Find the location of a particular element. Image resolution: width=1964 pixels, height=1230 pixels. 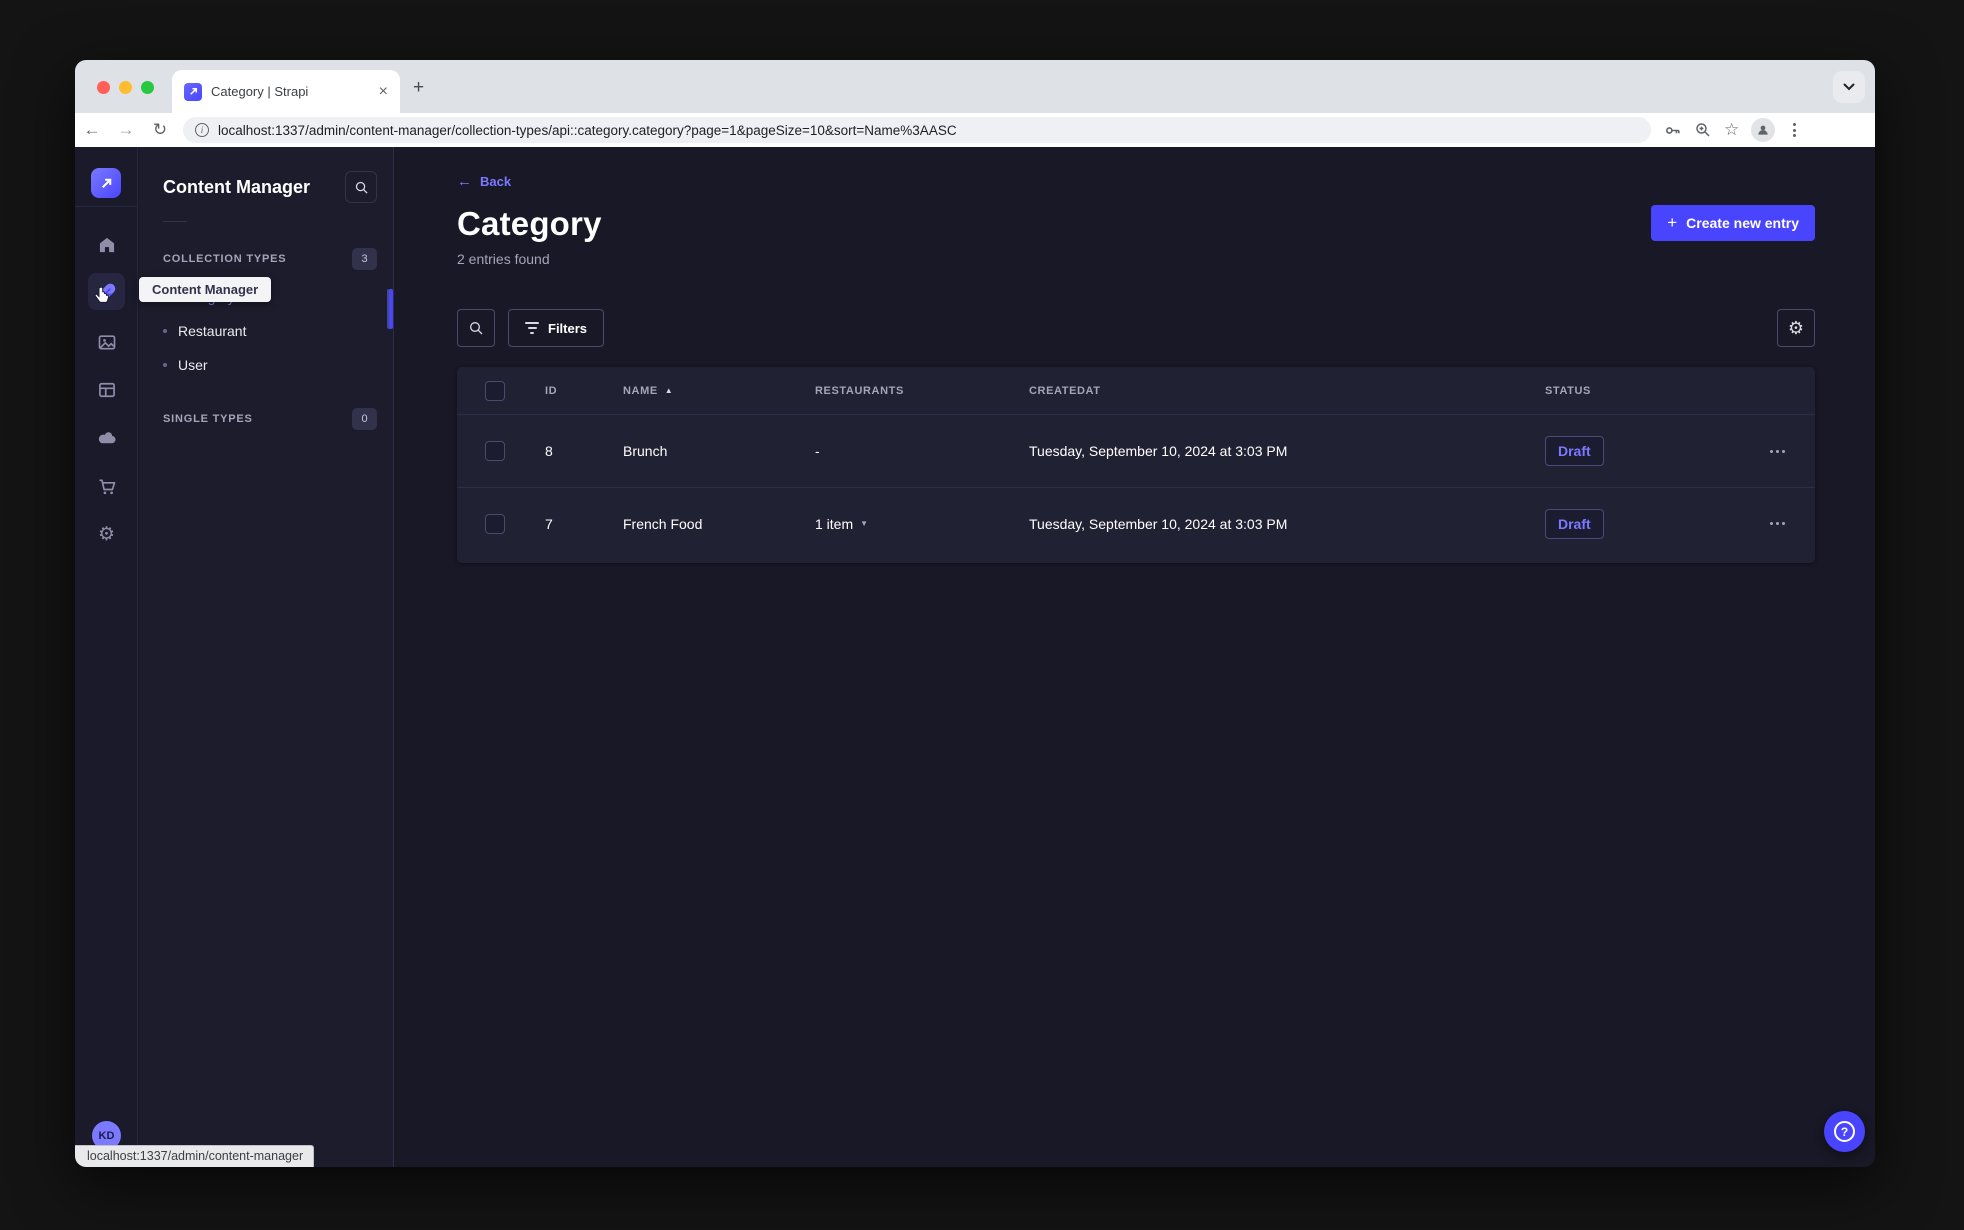

home-icon is located at coordinates (106, 244).